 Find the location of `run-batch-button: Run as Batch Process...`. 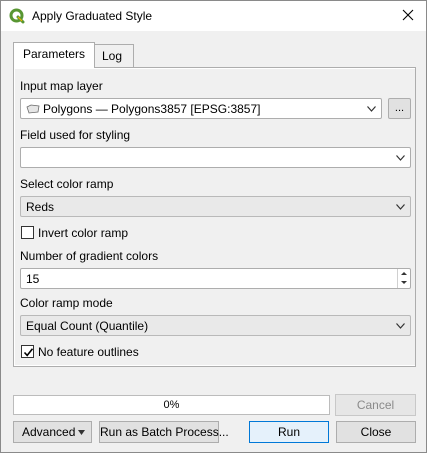

run-batch-button: Run as Batch Process... is located at coordinates (164, 432).